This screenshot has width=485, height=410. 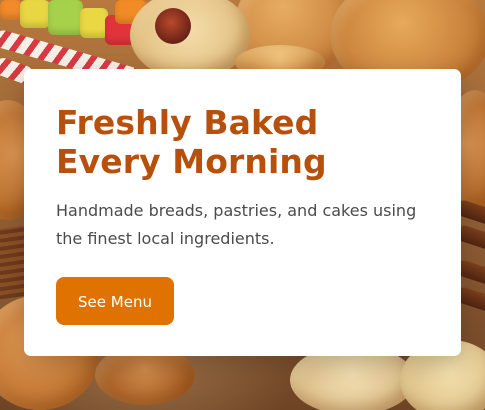 What do you see at coordinates (191, 142) in the screenshot?
I see `hero-title: Freshly Baked Every Morning` at bounding box center [191, 142].